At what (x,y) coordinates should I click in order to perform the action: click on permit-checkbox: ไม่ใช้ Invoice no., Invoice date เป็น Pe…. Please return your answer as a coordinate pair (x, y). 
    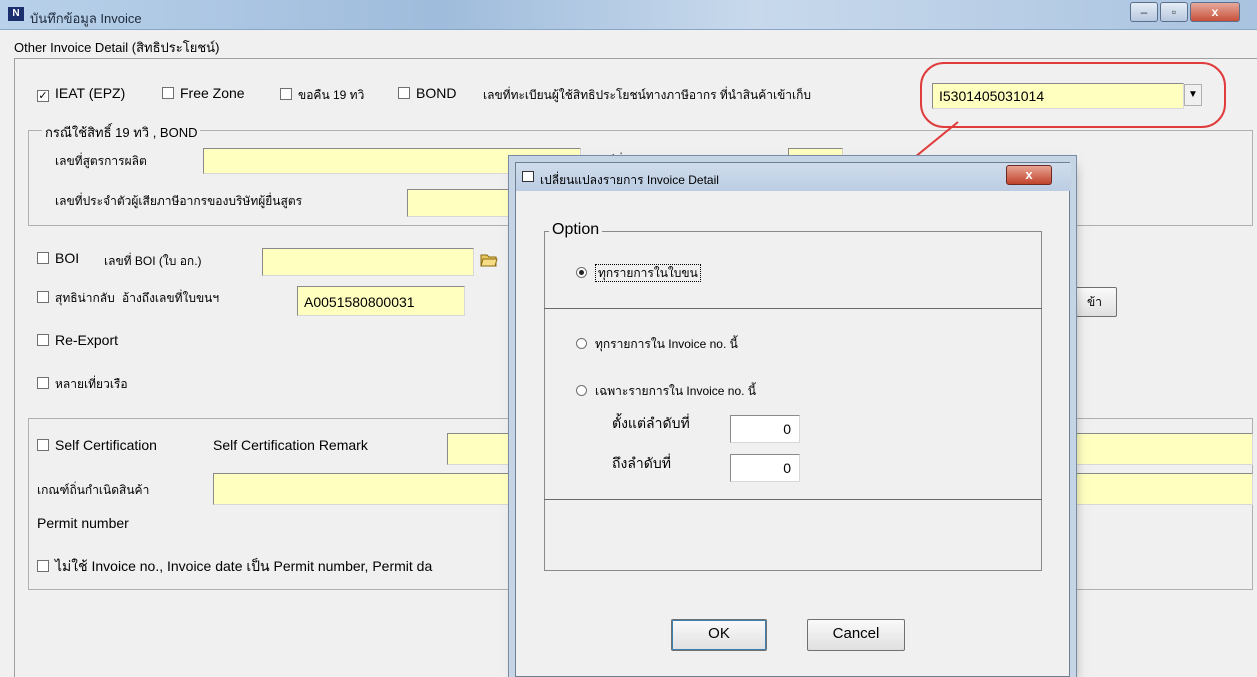
    Looking at the image, I should click on (234, 567).